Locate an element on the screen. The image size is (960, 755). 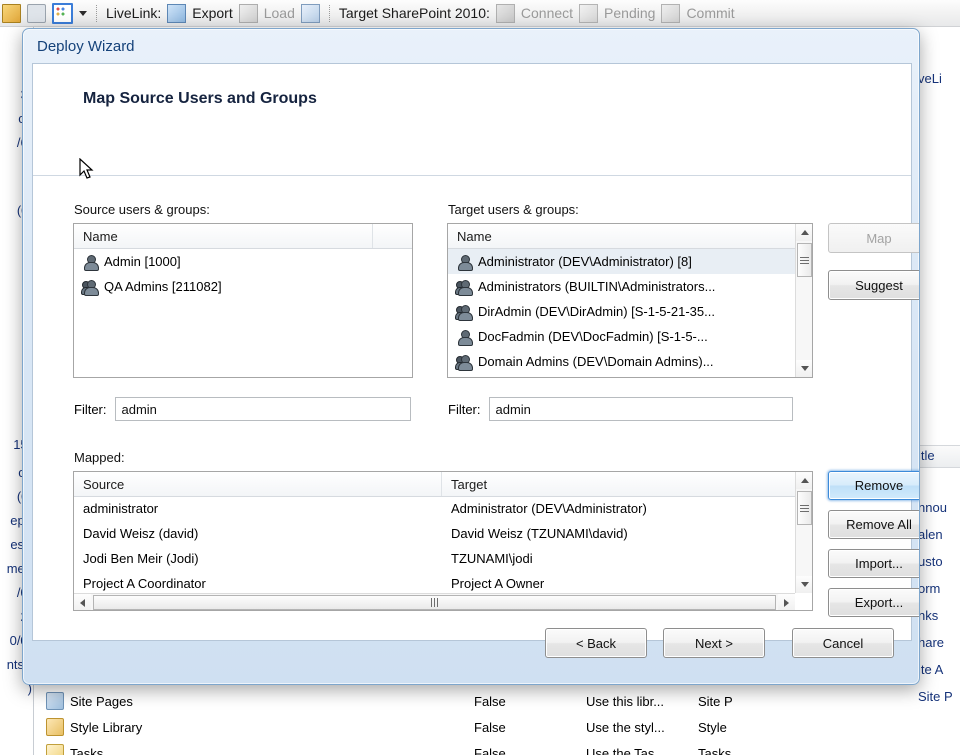
mapped-vertical-scrollbar is located at coordinates (803, 532).